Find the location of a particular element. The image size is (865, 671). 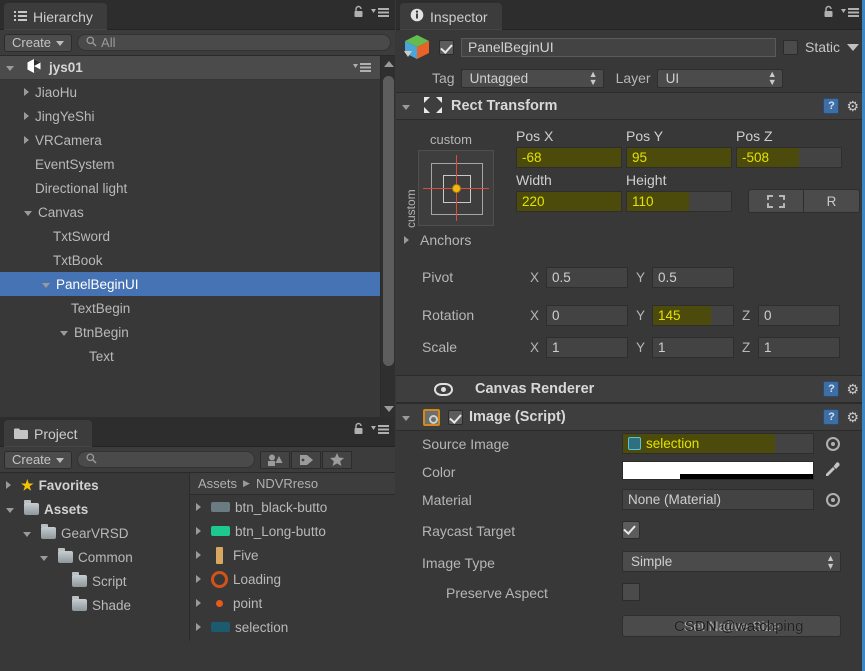

project-favorites-row: ★ Favorites is located at coordinates (94, 485).